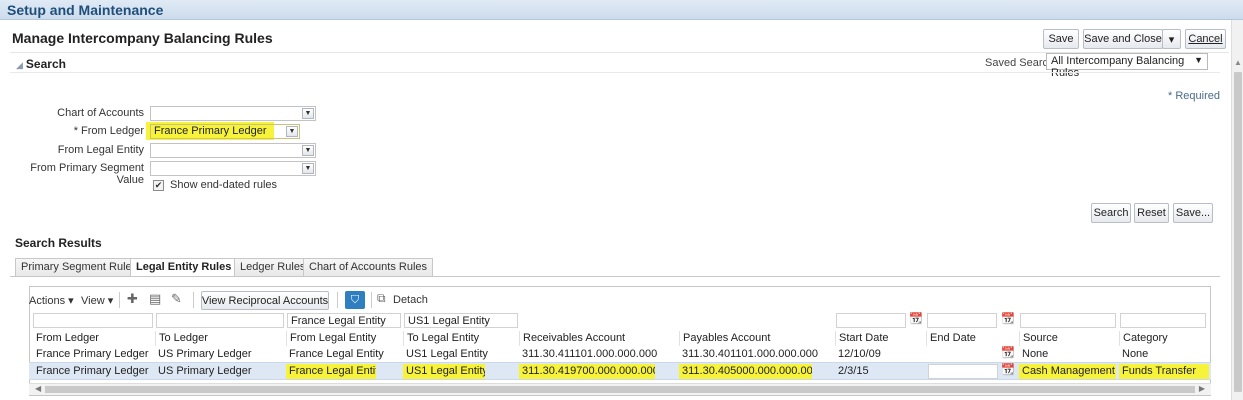 The image size is (1243, 400). I want to click on edit-list-icon: ▤, so click(155, 299).